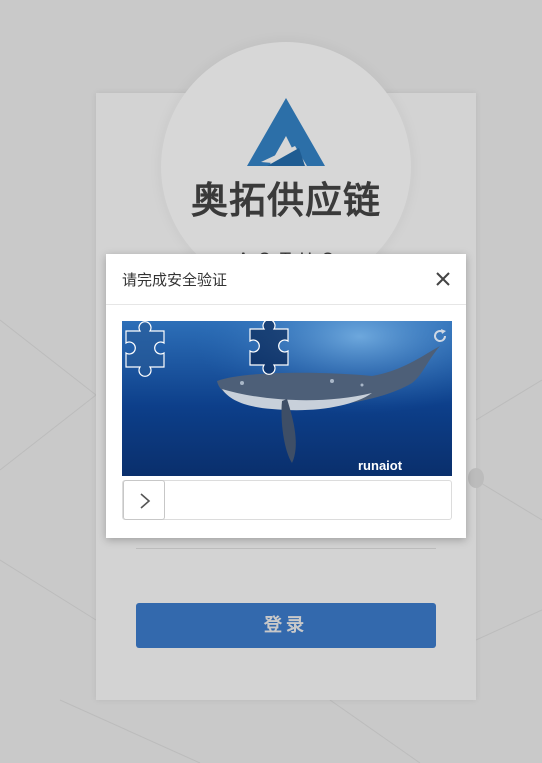 This screenshot has width=542, height=763. I want to click on captcha-image: runaiot, so click(287, 398).